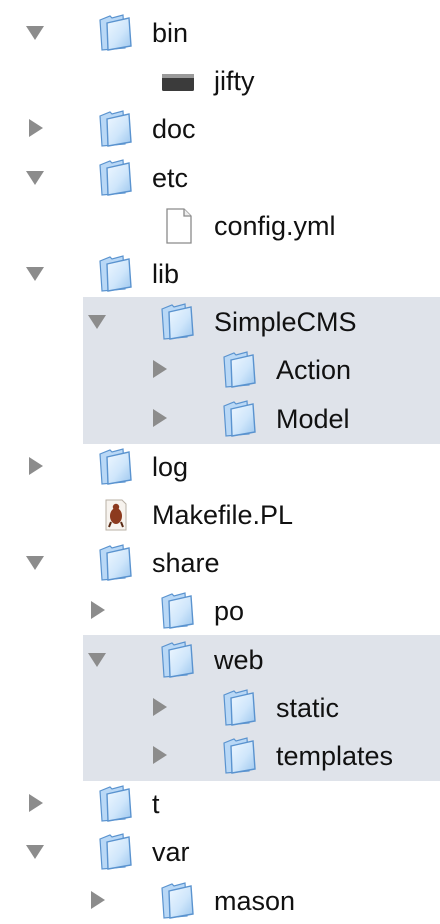  What do you see at coordinates (220, 419) in the screenshot?
I see `tree-row-model: Model` at bounding box center [220, 419].